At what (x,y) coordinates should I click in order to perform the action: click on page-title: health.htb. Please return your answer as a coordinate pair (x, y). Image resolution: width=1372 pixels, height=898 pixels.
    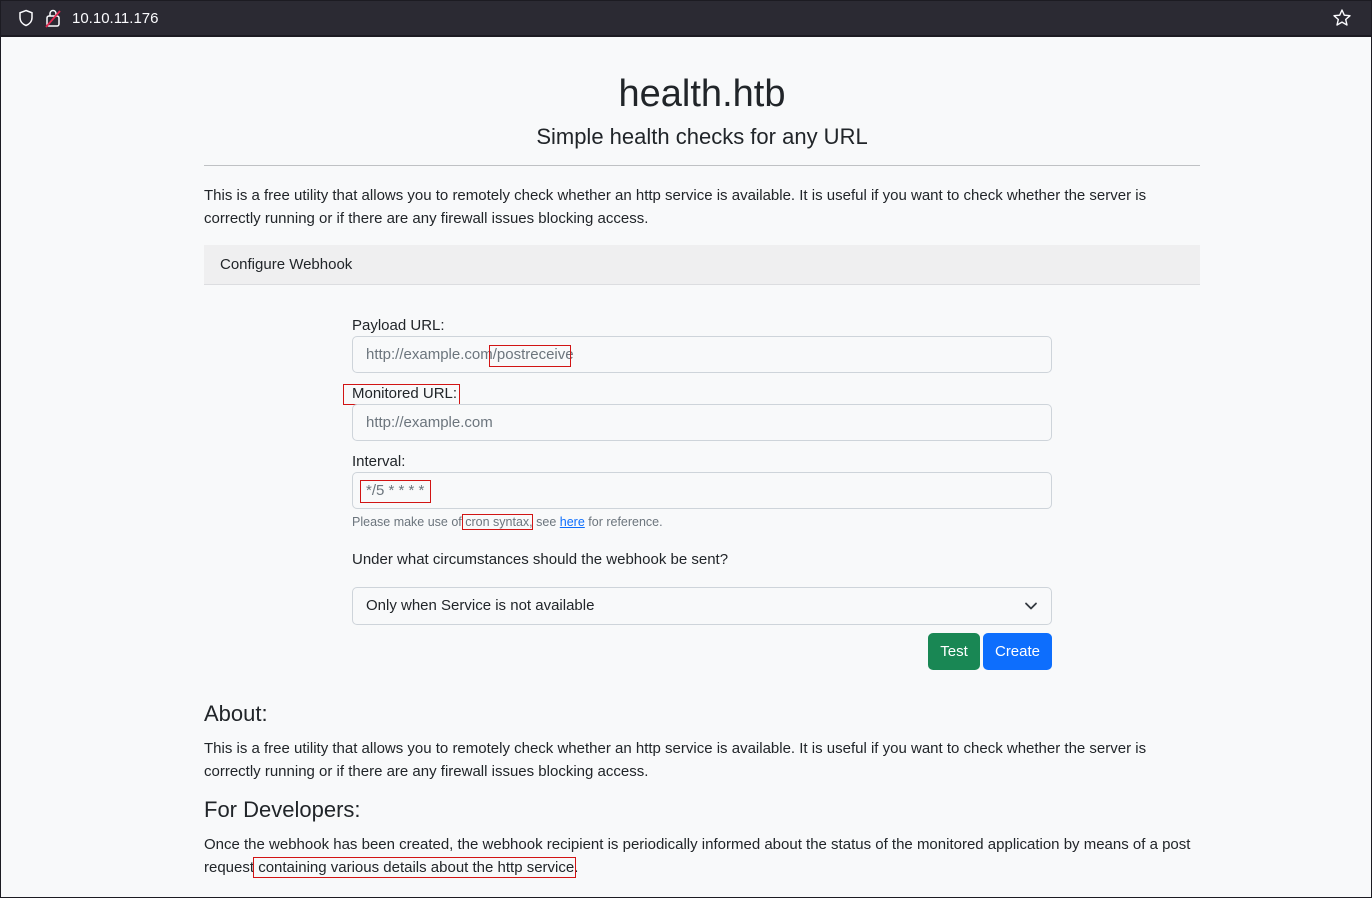
    Looking at the image, I should click on (702, 94).